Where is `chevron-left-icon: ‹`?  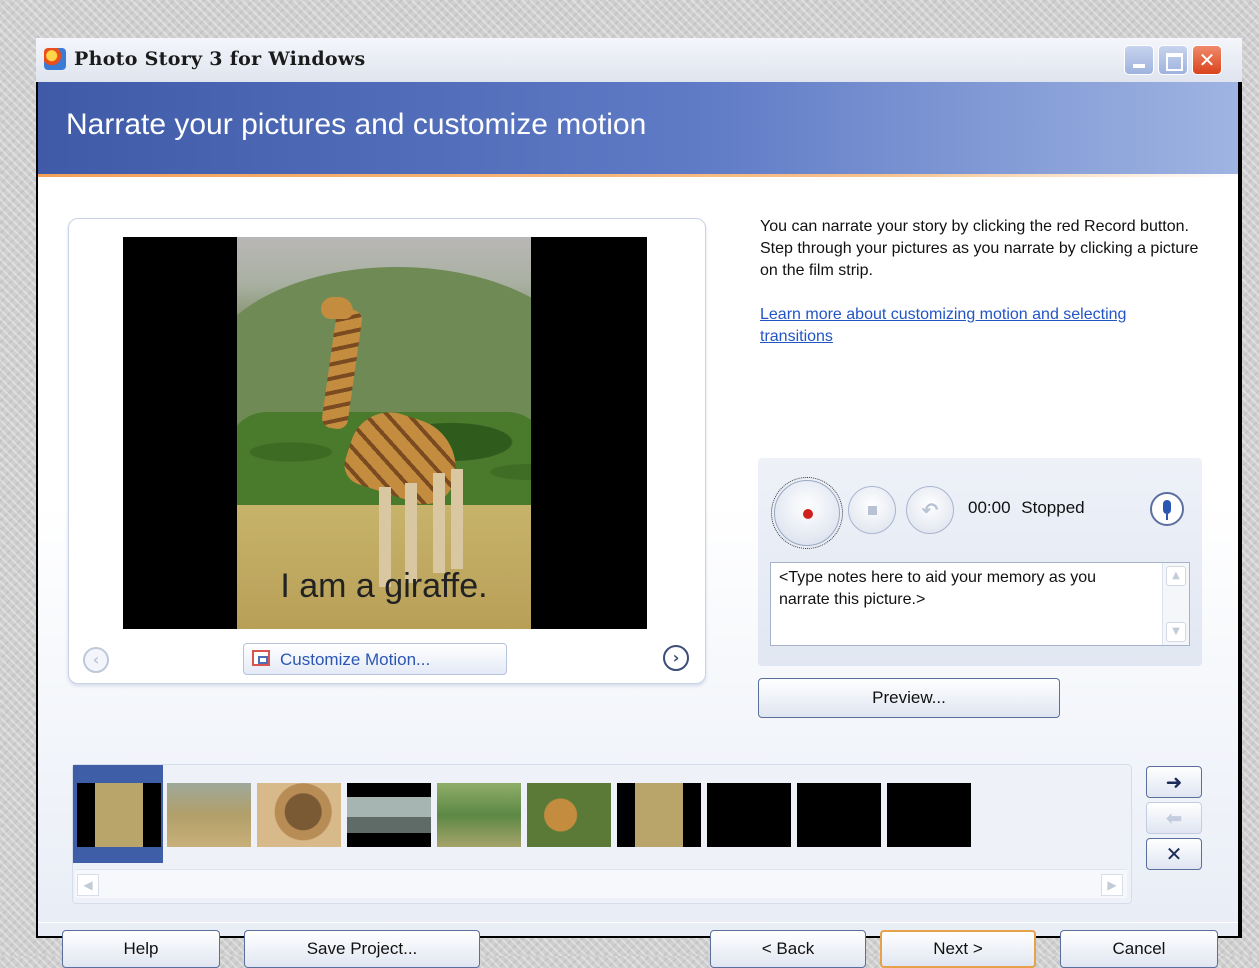
chevron-left-icon: ‹ is located at coordinates (96, 659).